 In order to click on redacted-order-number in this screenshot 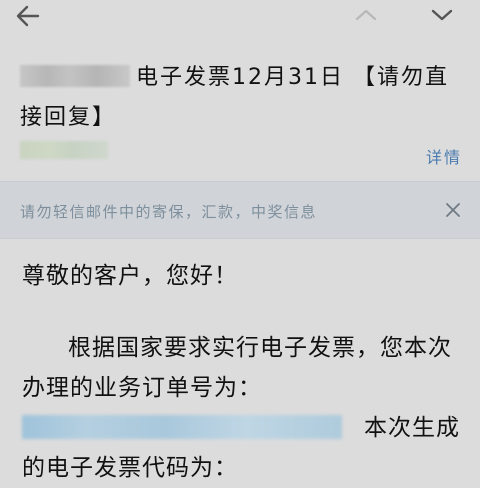, I will do `click(182, 427)`.